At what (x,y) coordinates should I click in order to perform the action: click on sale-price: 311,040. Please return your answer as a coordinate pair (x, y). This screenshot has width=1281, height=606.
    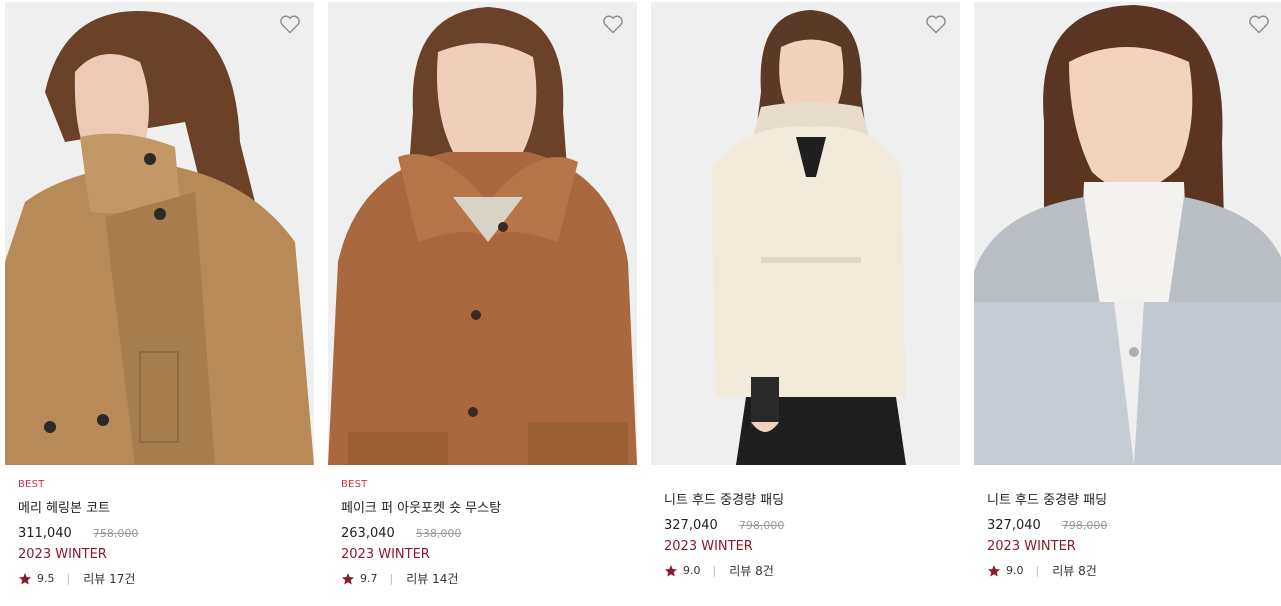
    Looking at the image, I should click on (45, 533).